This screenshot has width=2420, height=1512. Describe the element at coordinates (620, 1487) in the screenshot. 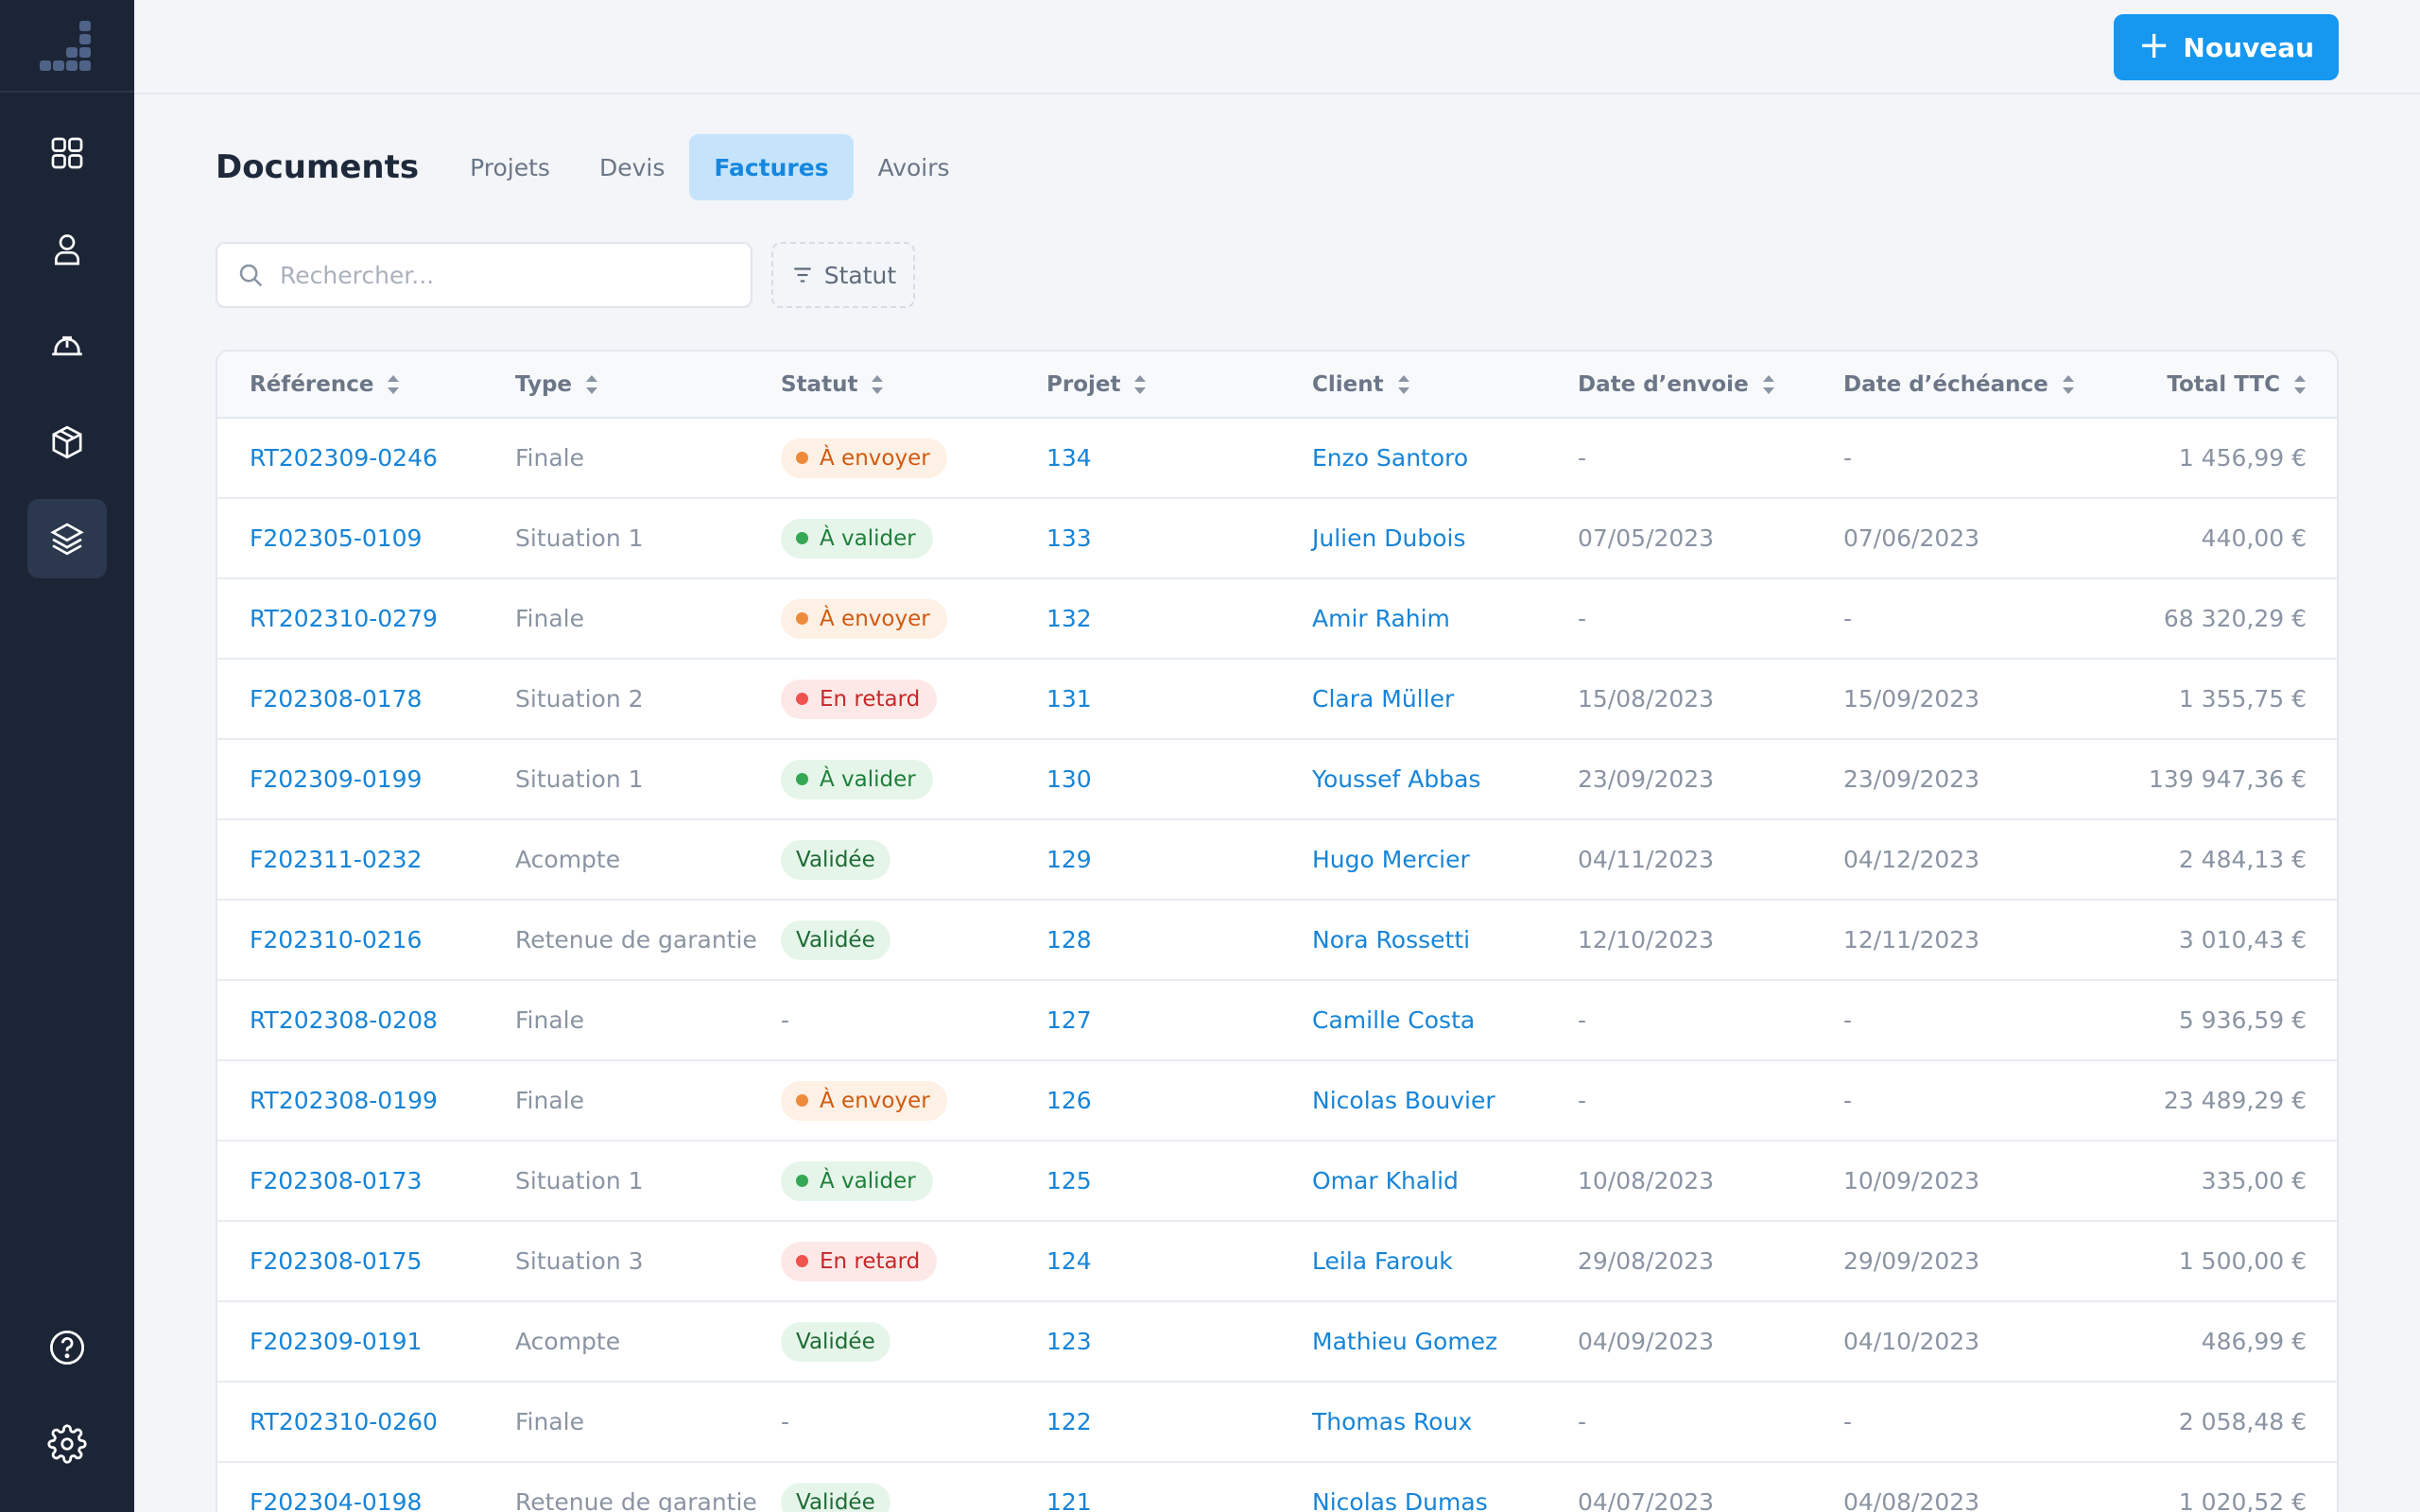

I see `type-cell: Retenue de garantie` at that location.